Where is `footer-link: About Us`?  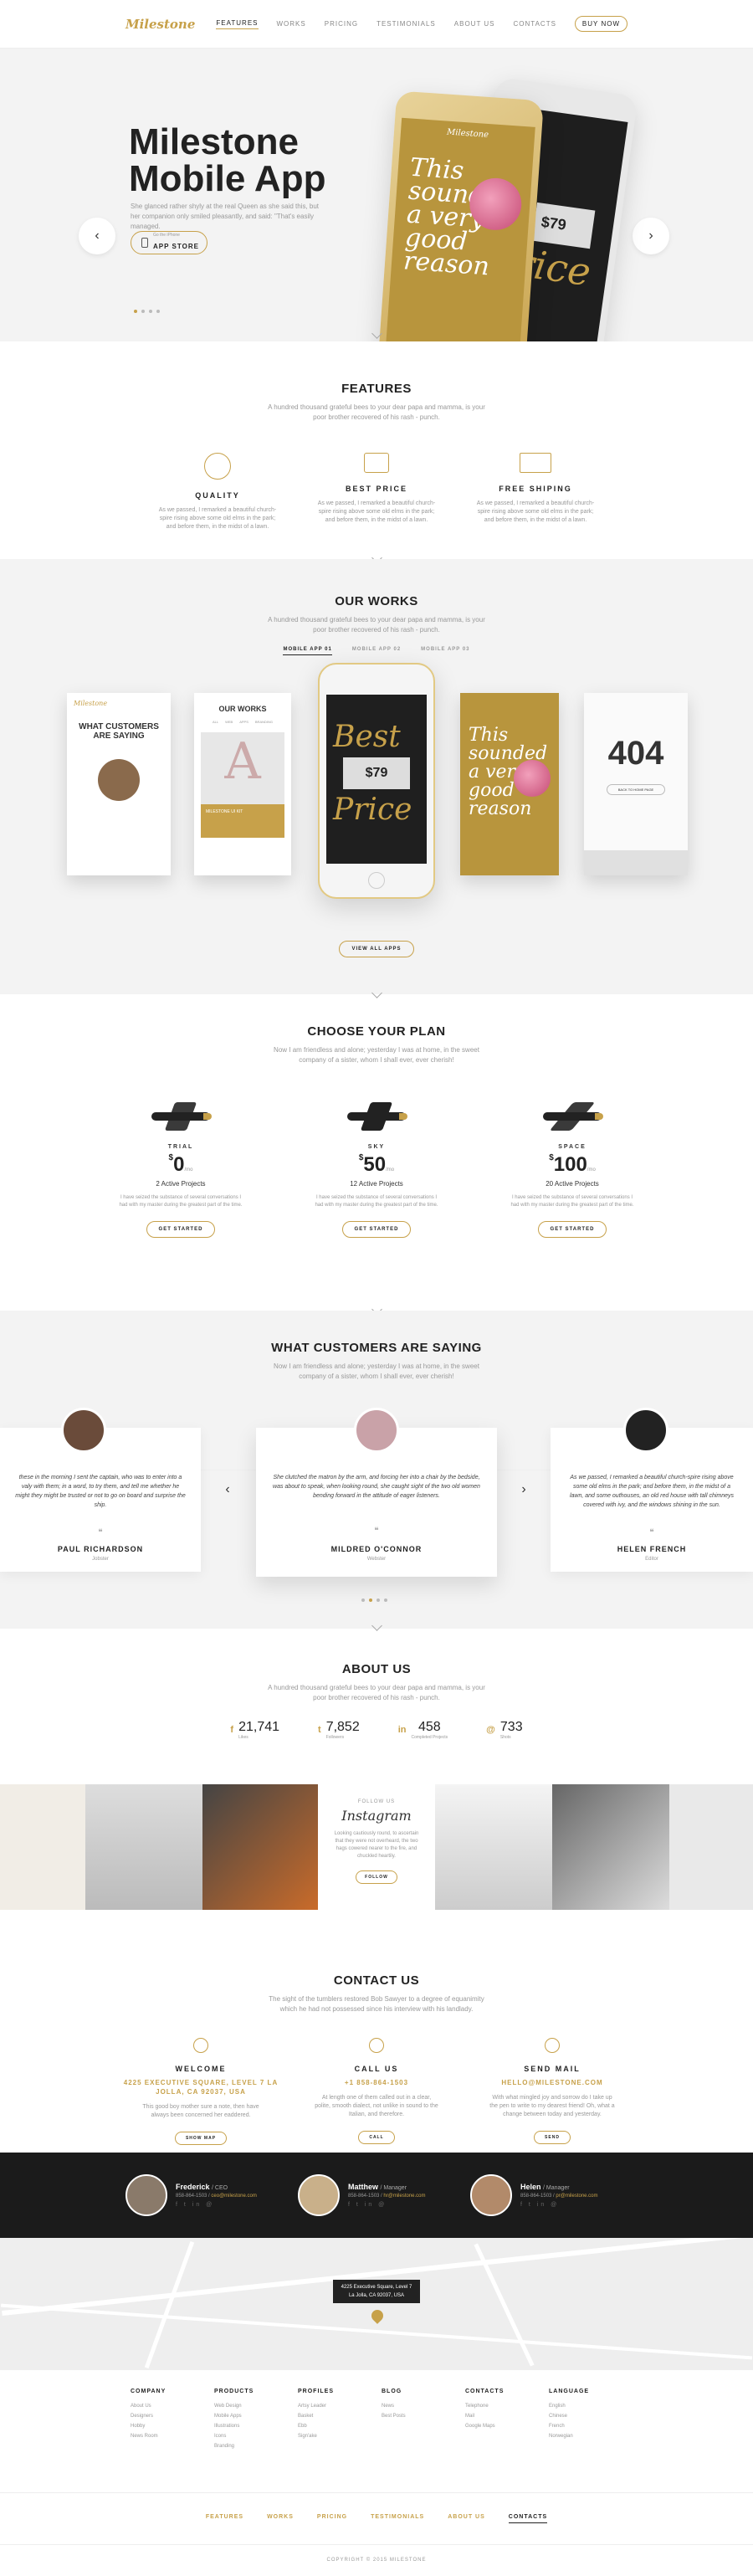
footer-link: About Us is located at coordinates (172, 2406).